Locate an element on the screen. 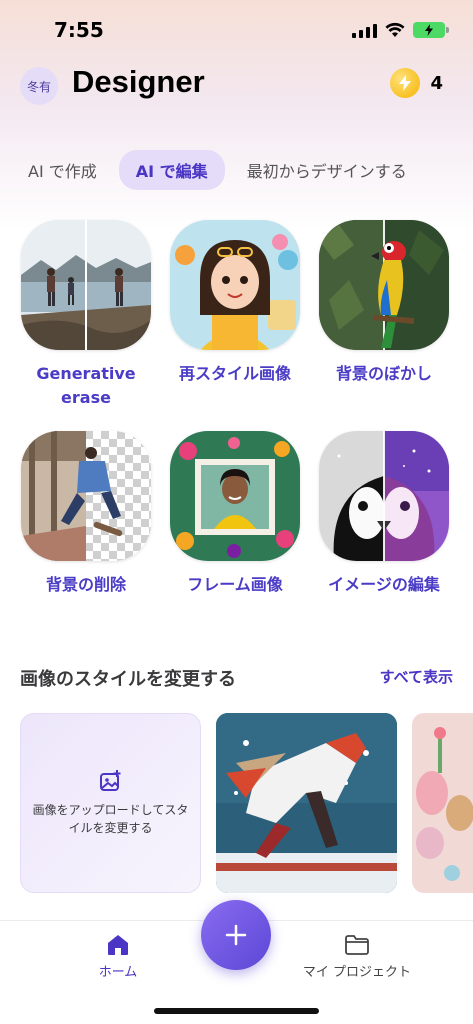 The width and height of the screenshot is (473, 1024). lightning-coin-icon is located at coordinates (405, 83).